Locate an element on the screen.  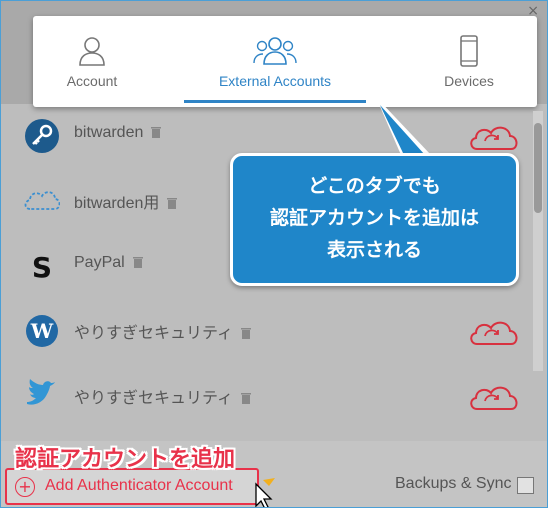
twitter-bird-icon is located at coordinates (41, 392).